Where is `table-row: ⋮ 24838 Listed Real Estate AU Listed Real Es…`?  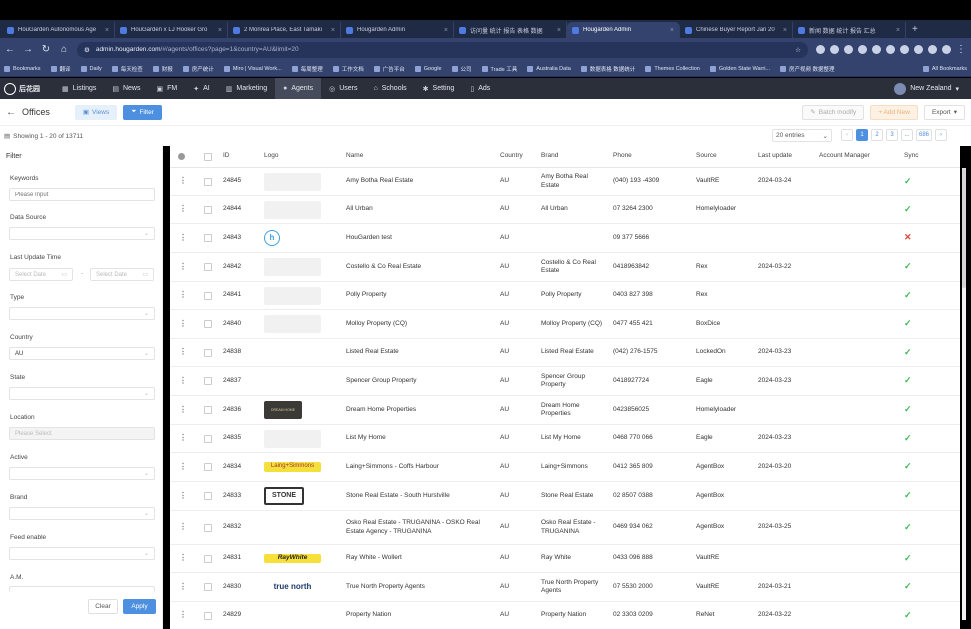
table-row: ⋮ 24838 Listed Real Estate AU Listed Real Es… is located at coordinates (565, 353).